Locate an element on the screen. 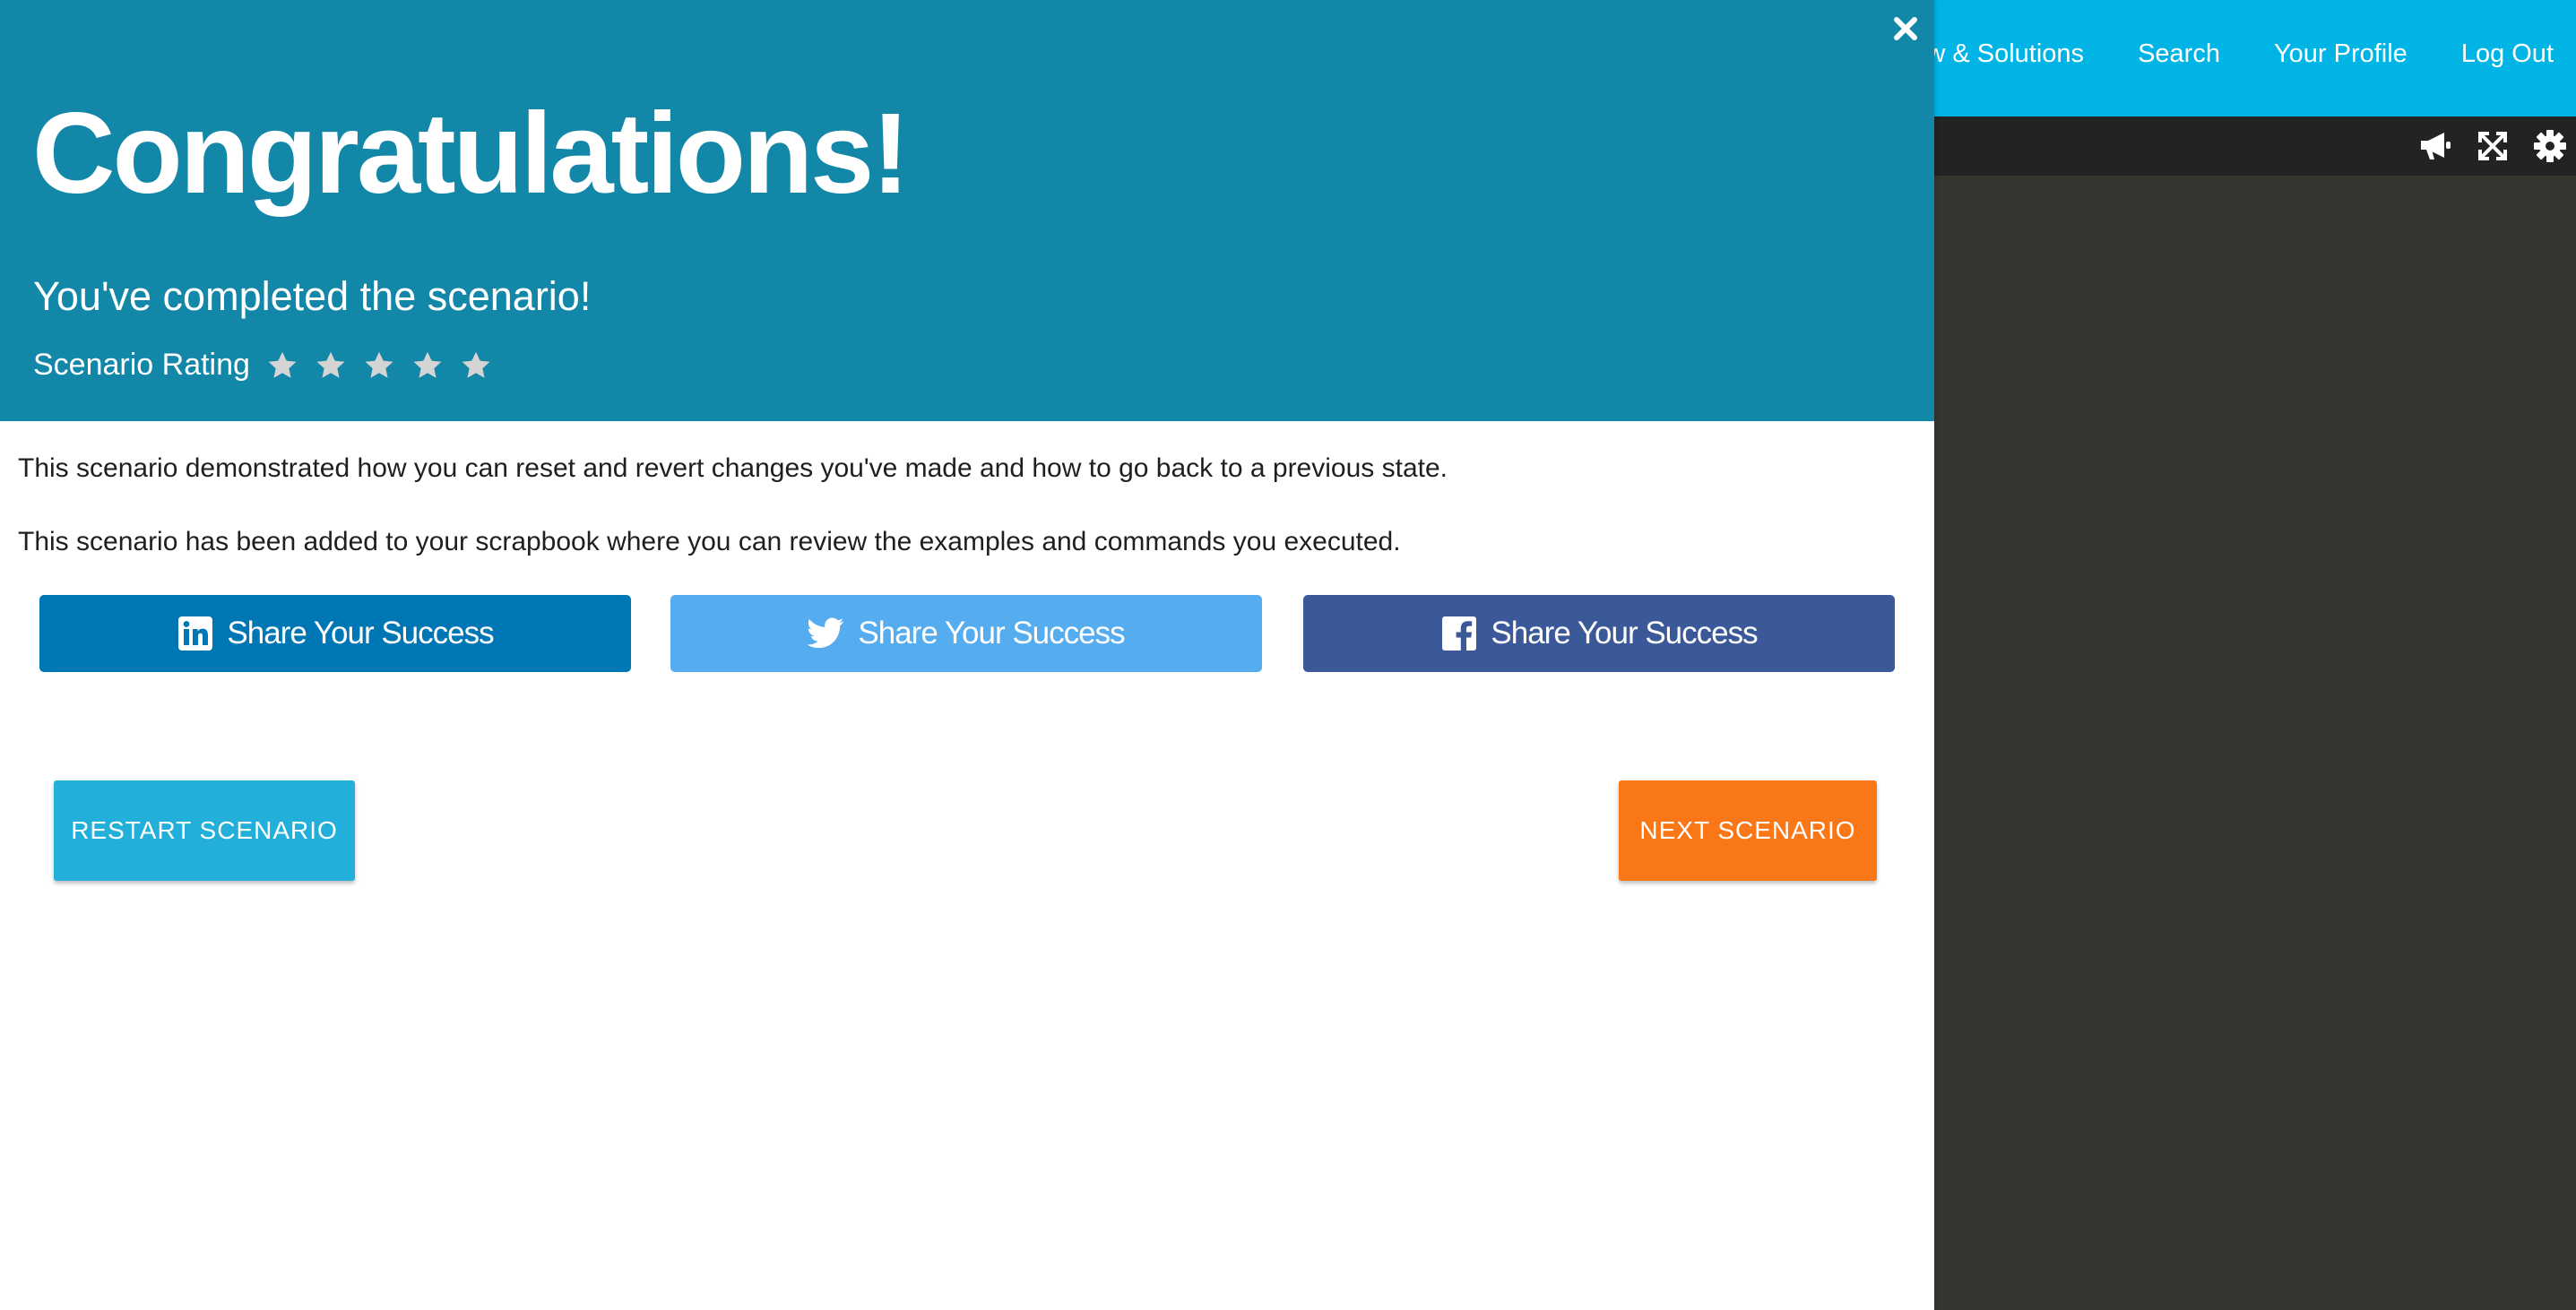 The width and height of the screenshot is (2576, 1310). scenario-rating: Scenario Rating is located at coordinates (262, 365).